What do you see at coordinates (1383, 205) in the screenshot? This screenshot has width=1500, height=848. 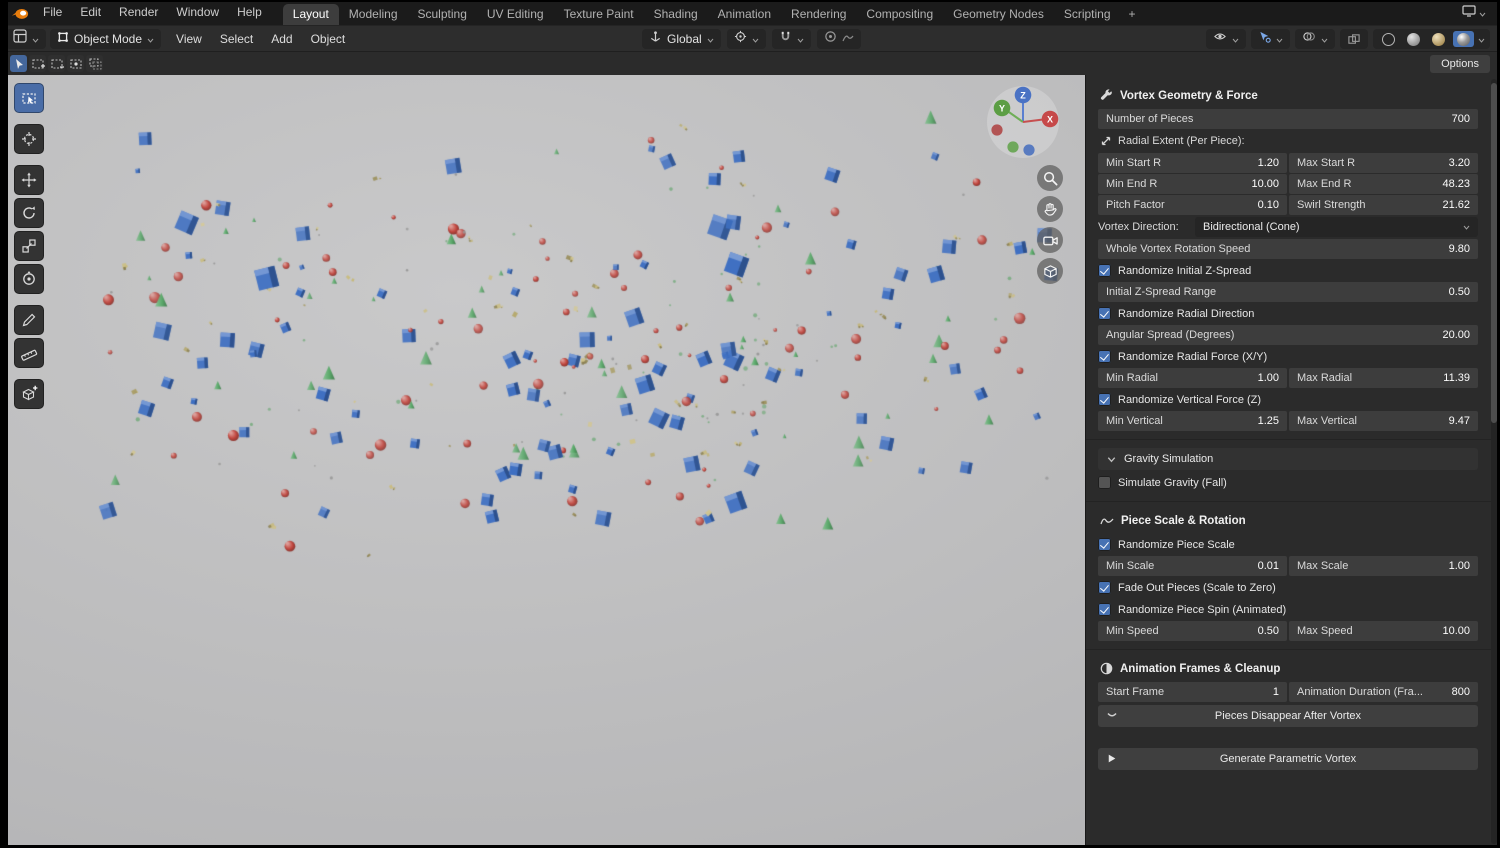 I see `field-swirl-strength: Swirl Strength 21.62` at bounding box center [1383, 205].